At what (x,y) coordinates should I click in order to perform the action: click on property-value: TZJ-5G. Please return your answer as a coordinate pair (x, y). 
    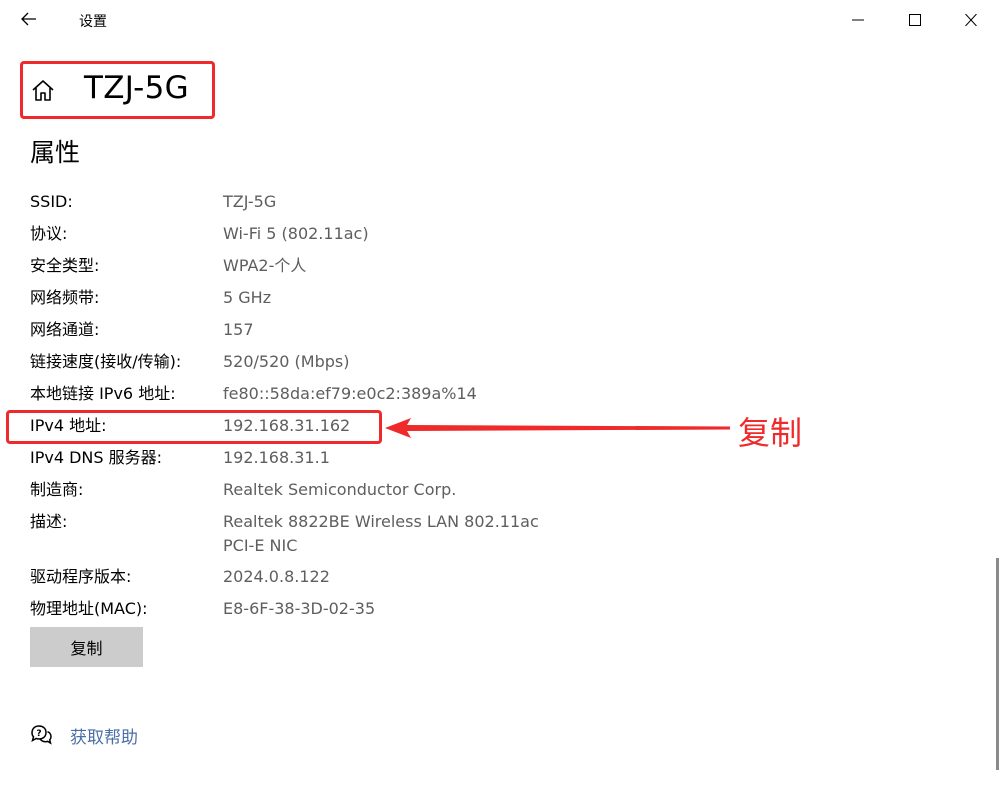
    Looking at the image, I should click on (395, 202).